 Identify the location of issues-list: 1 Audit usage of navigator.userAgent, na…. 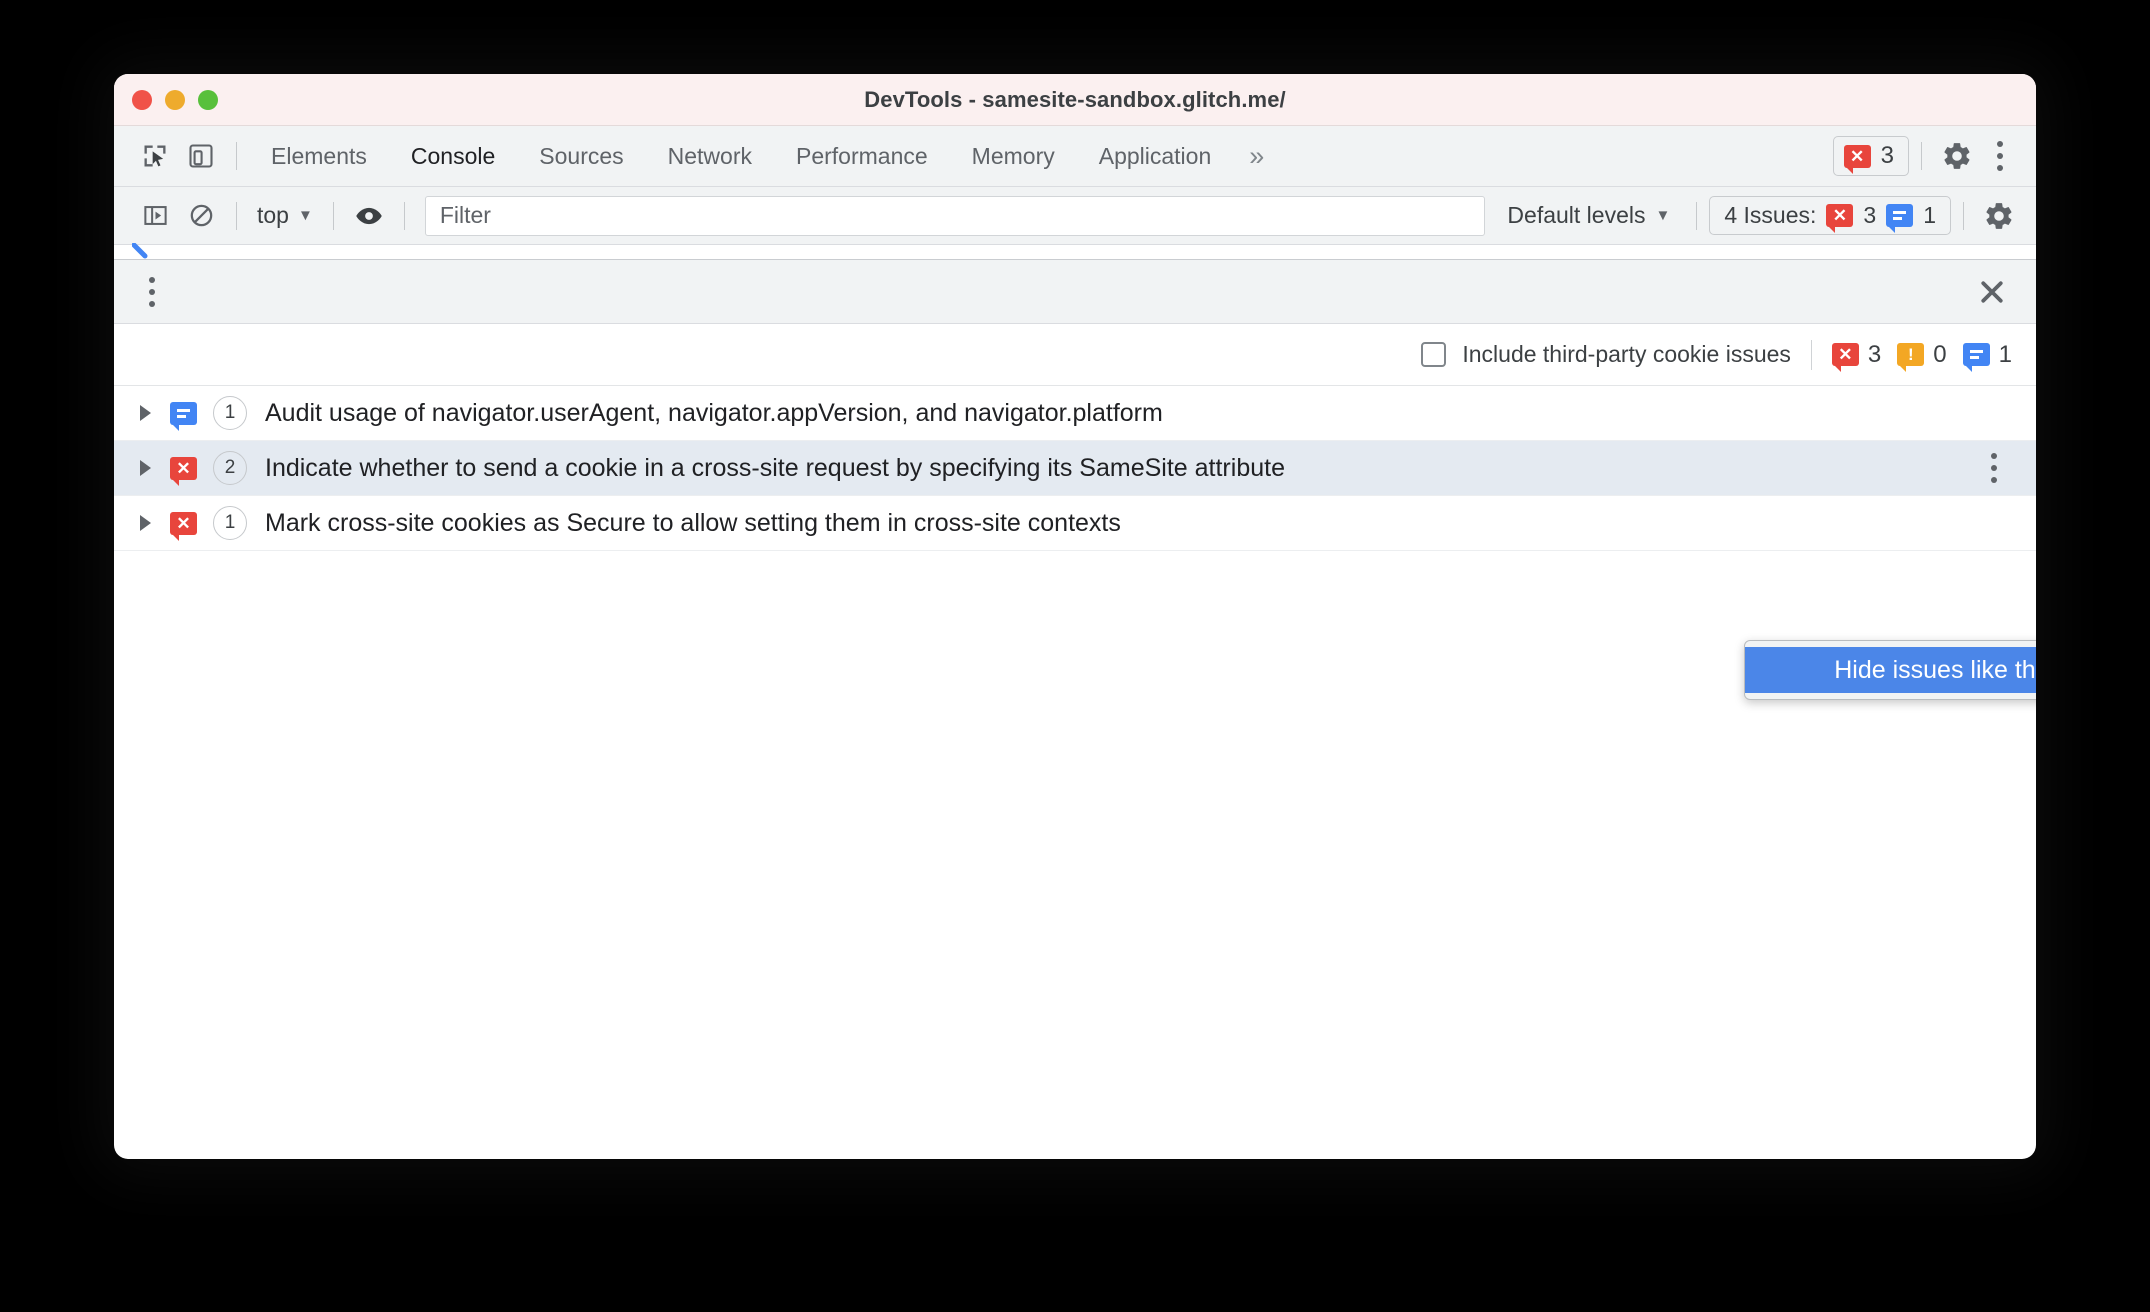
(1075, 468).